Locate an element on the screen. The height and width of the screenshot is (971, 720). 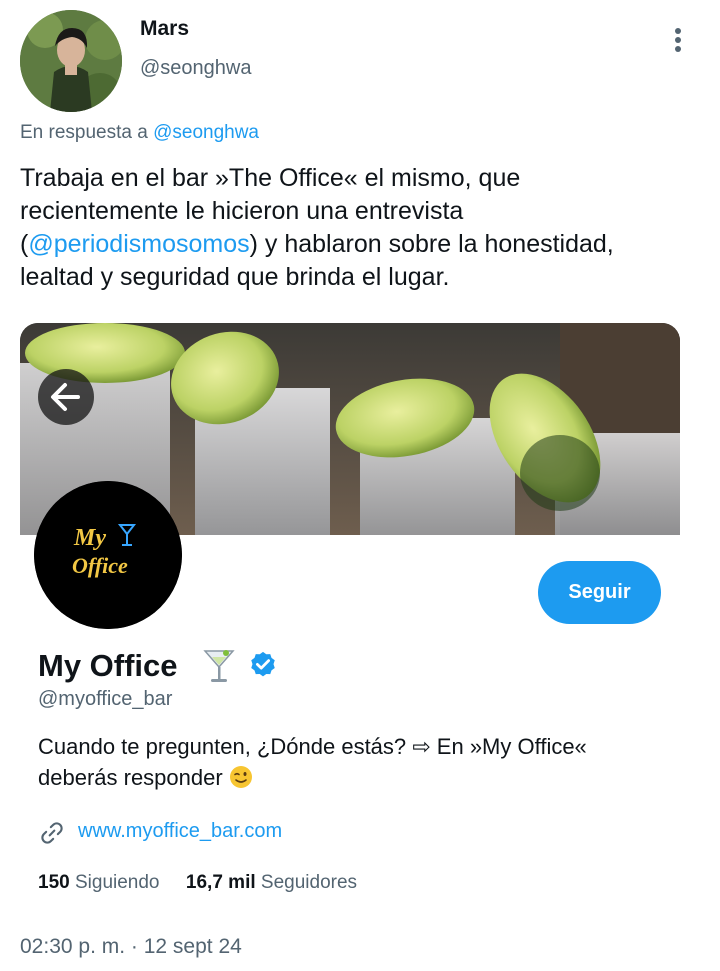
wink-emoji-icon is located at coordinates (241, 777).